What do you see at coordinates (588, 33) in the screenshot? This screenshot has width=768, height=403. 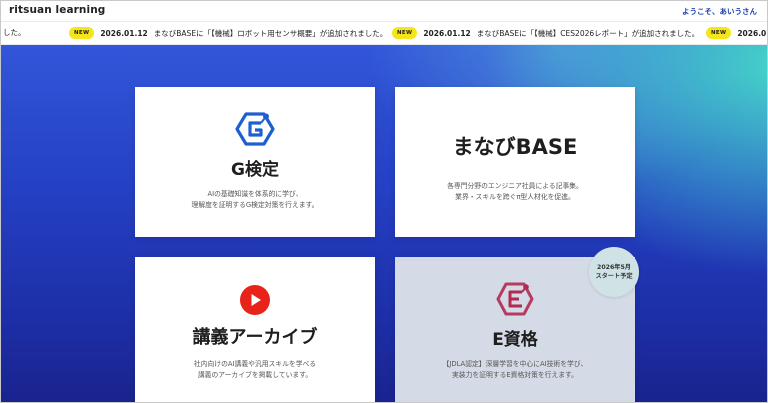 I see `ticker-text: まなびBASEに「【機械】CES2026レポート」が追加されました。` at bounding box center [588, 33].